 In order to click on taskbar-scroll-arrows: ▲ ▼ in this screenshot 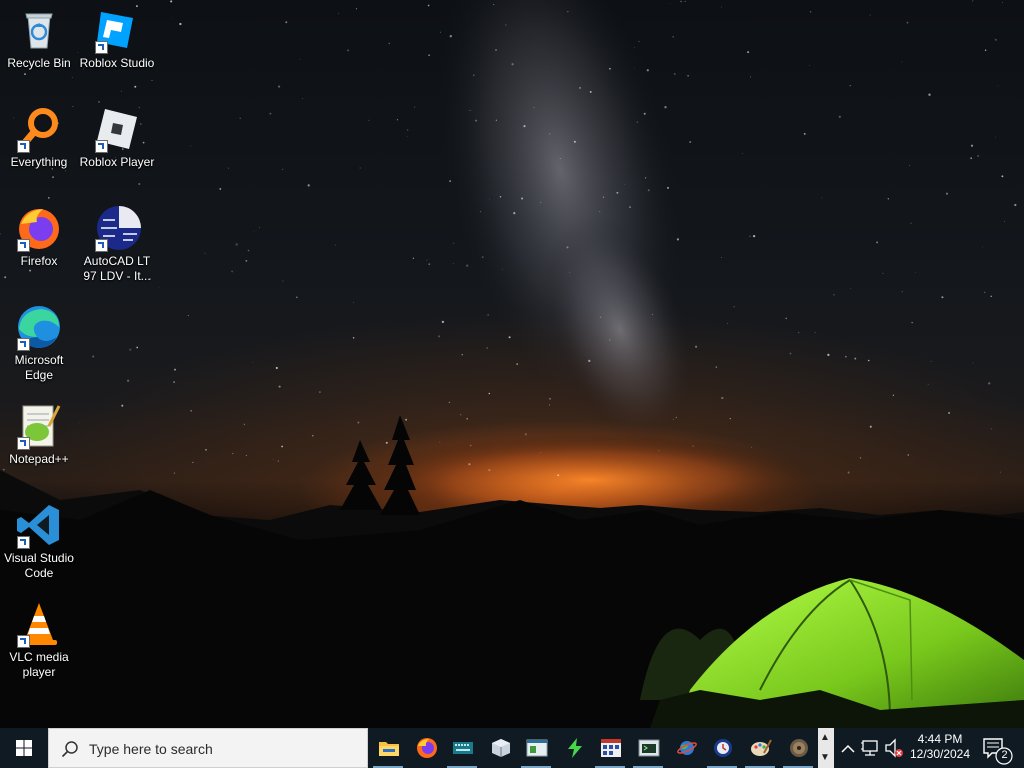, I will do `click(826, 748)`.